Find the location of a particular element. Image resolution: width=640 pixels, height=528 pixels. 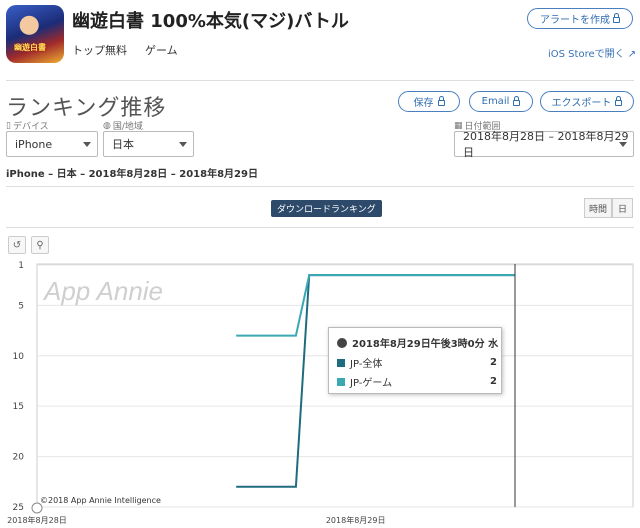

globe-icon is located at coordinates (342, 342).